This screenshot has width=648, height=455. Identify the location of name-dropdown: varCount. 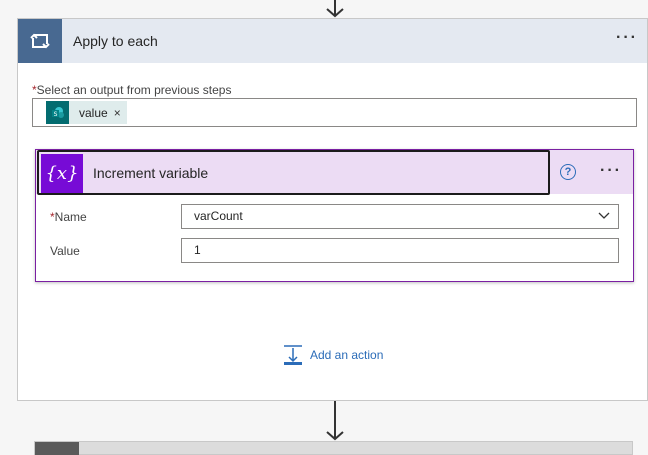
(400, 216).